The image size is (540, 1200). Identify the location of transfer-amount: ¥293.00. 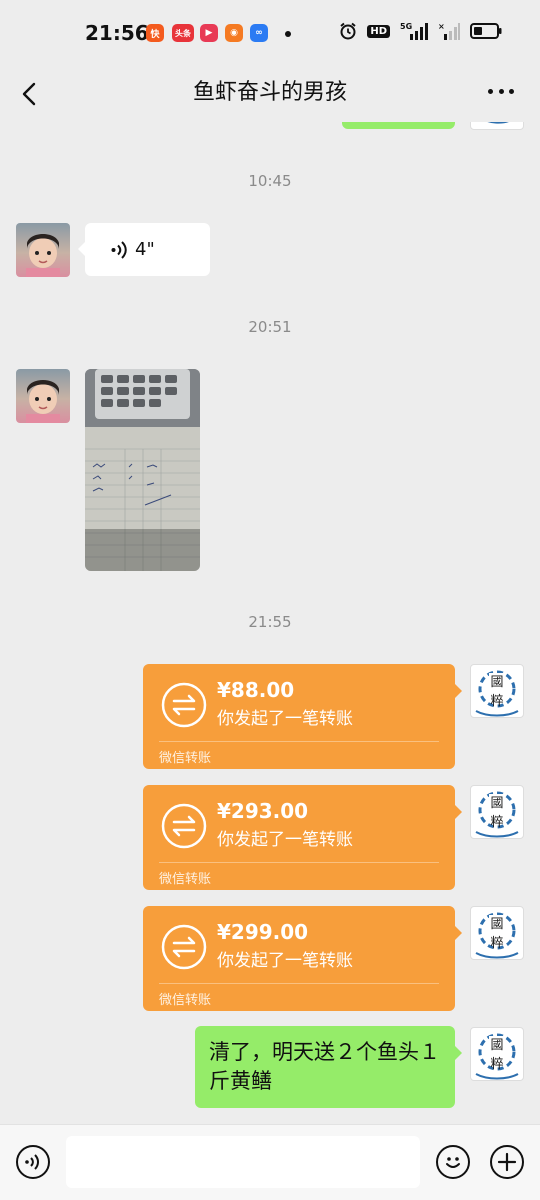
(263, 811).